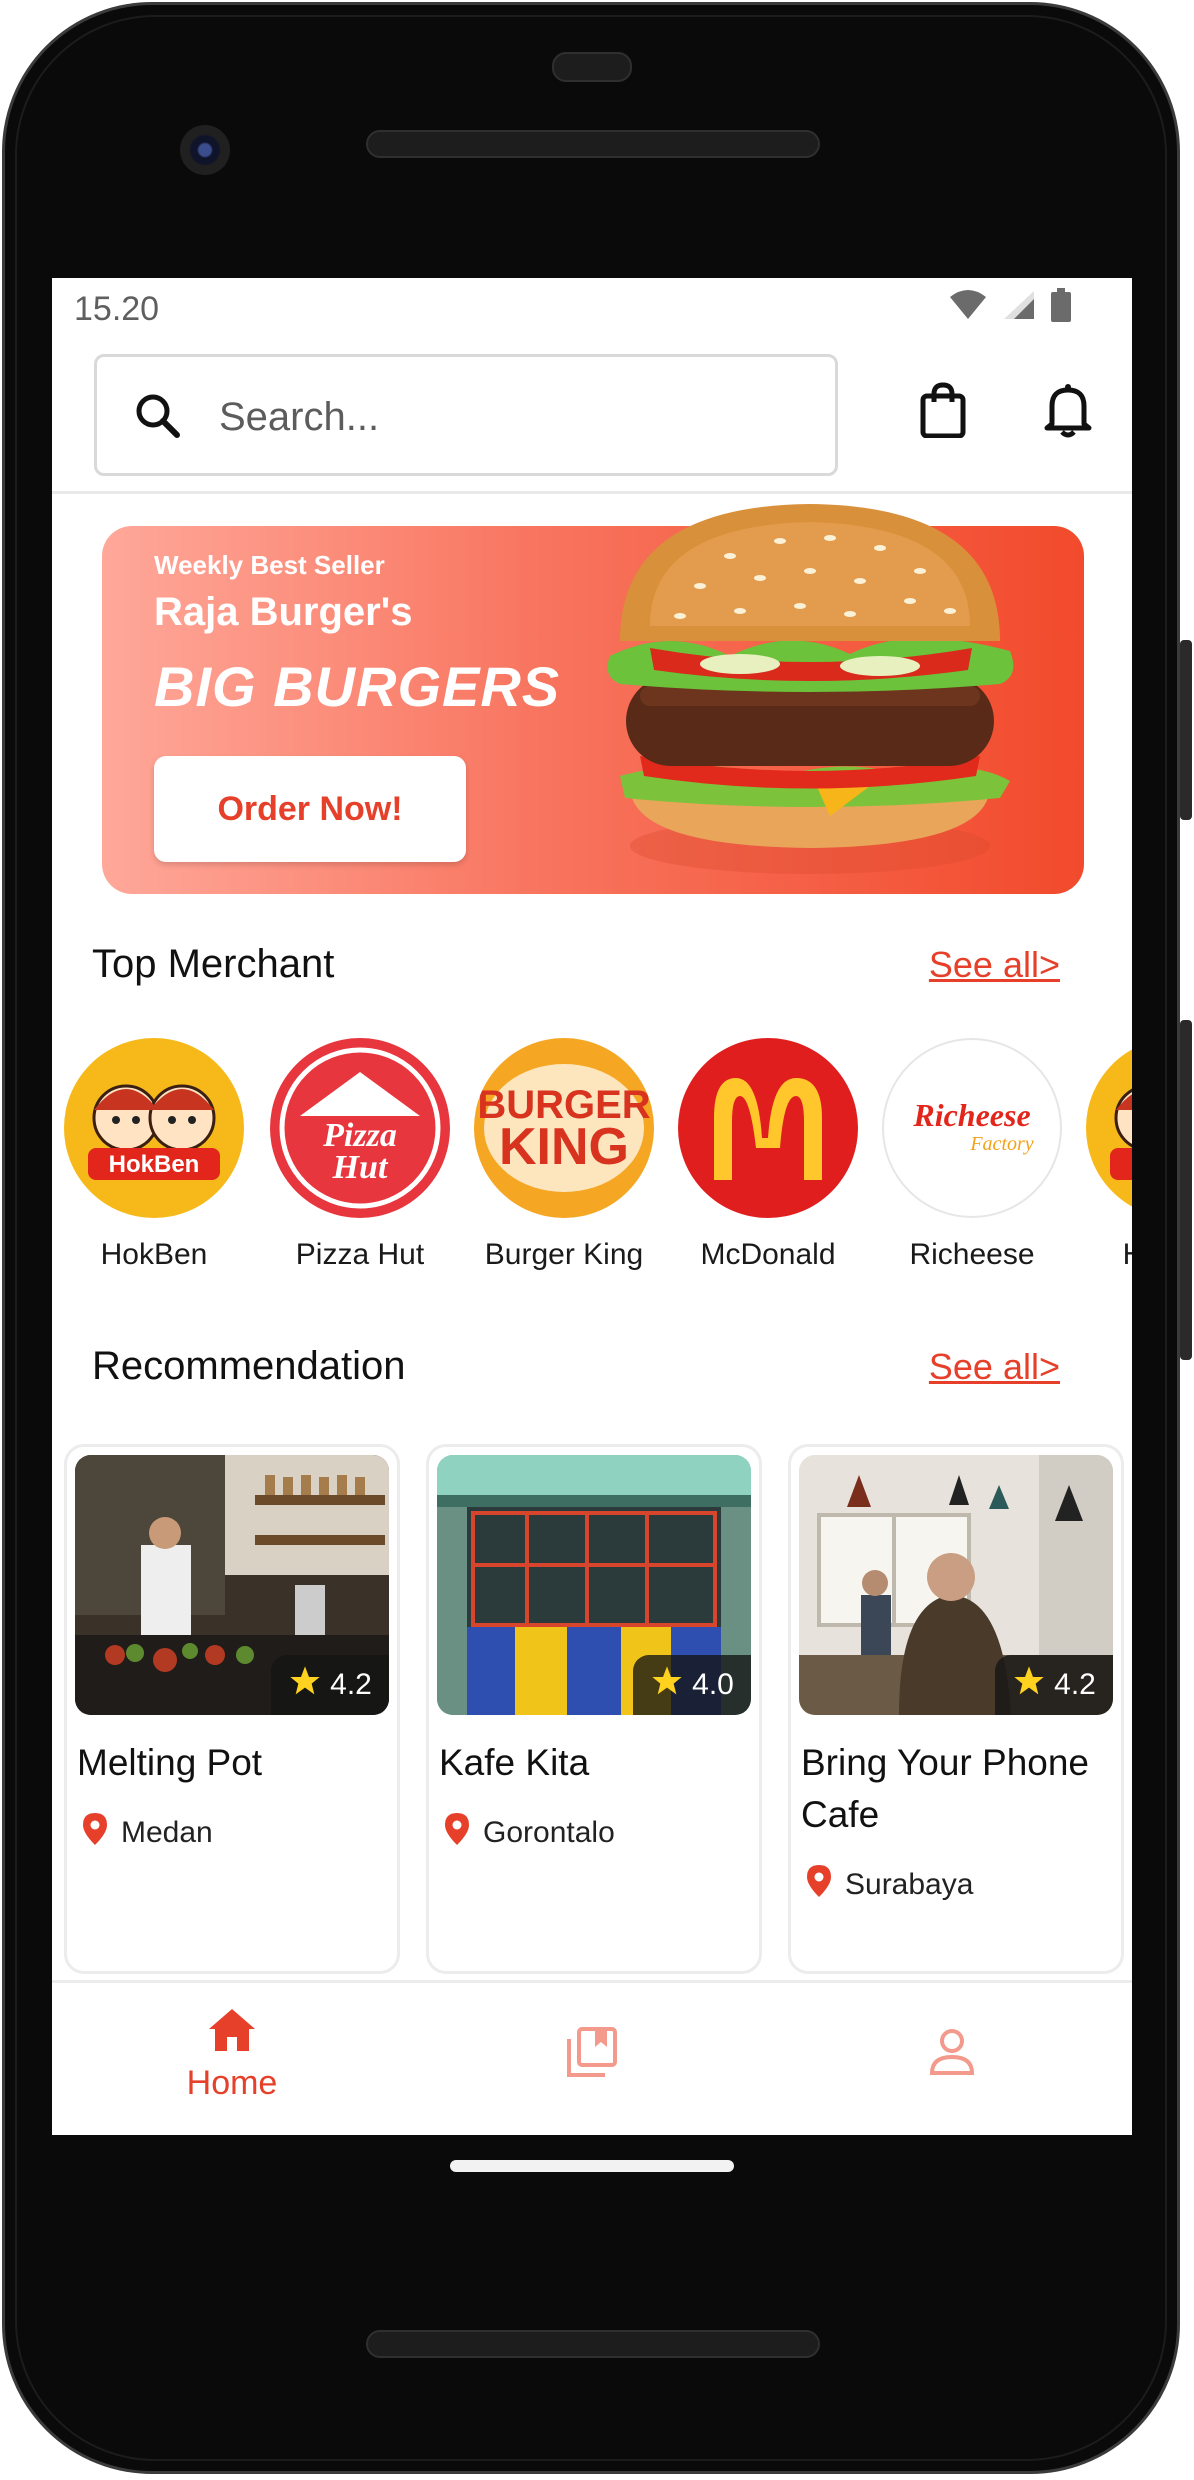 The image size is (1194, 2480). Describe the element at coordinates (968, 307) in the screenshot. I see `wifi-icon` at that location.